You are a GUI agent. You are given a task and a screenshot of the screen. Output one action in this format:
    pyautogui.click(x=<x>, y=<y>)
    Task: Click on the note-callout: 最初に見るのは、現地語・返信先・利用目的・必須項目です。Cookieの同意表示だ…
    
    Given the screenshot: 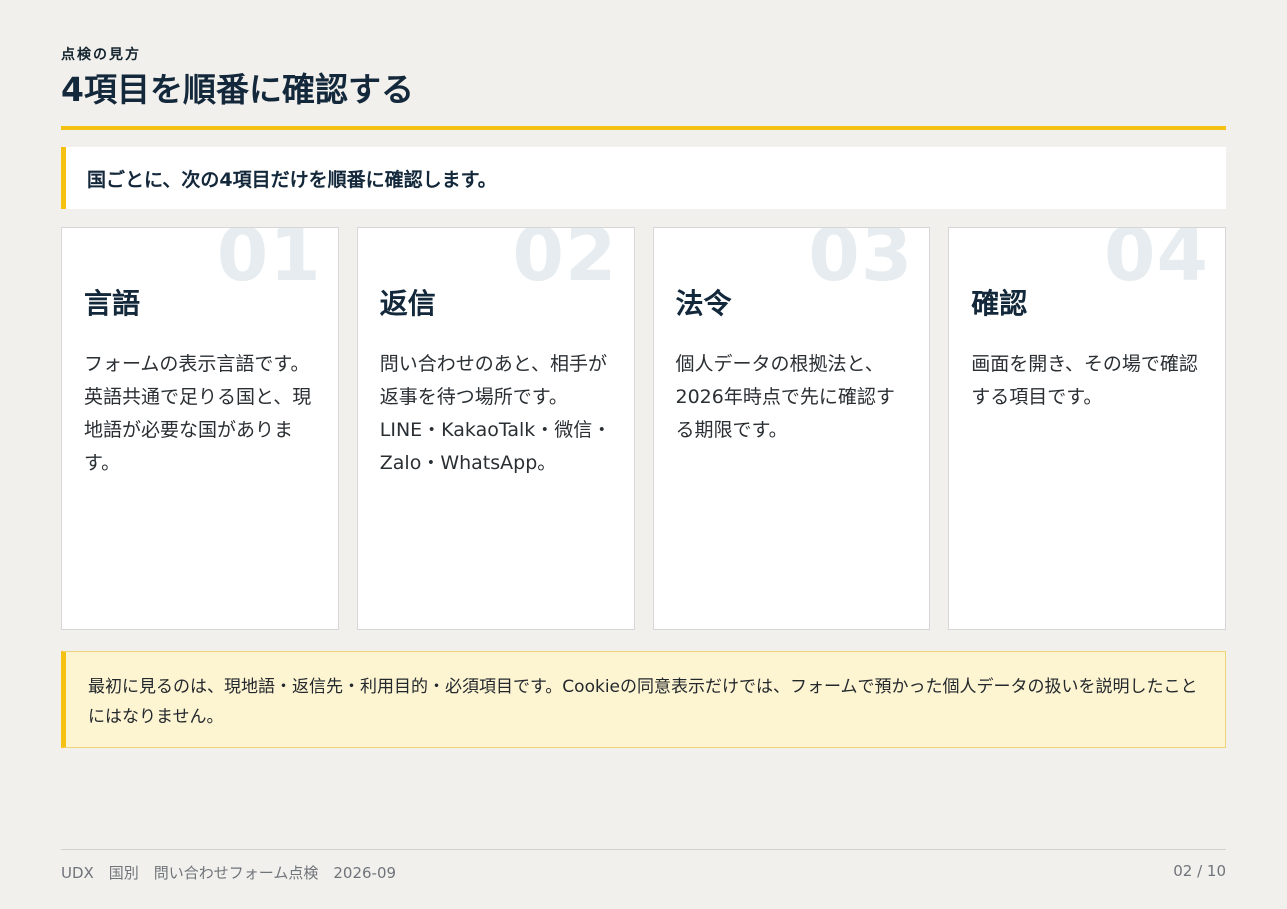 What is the action you would take?
    pyautogui.click(x=643, y=699)
    